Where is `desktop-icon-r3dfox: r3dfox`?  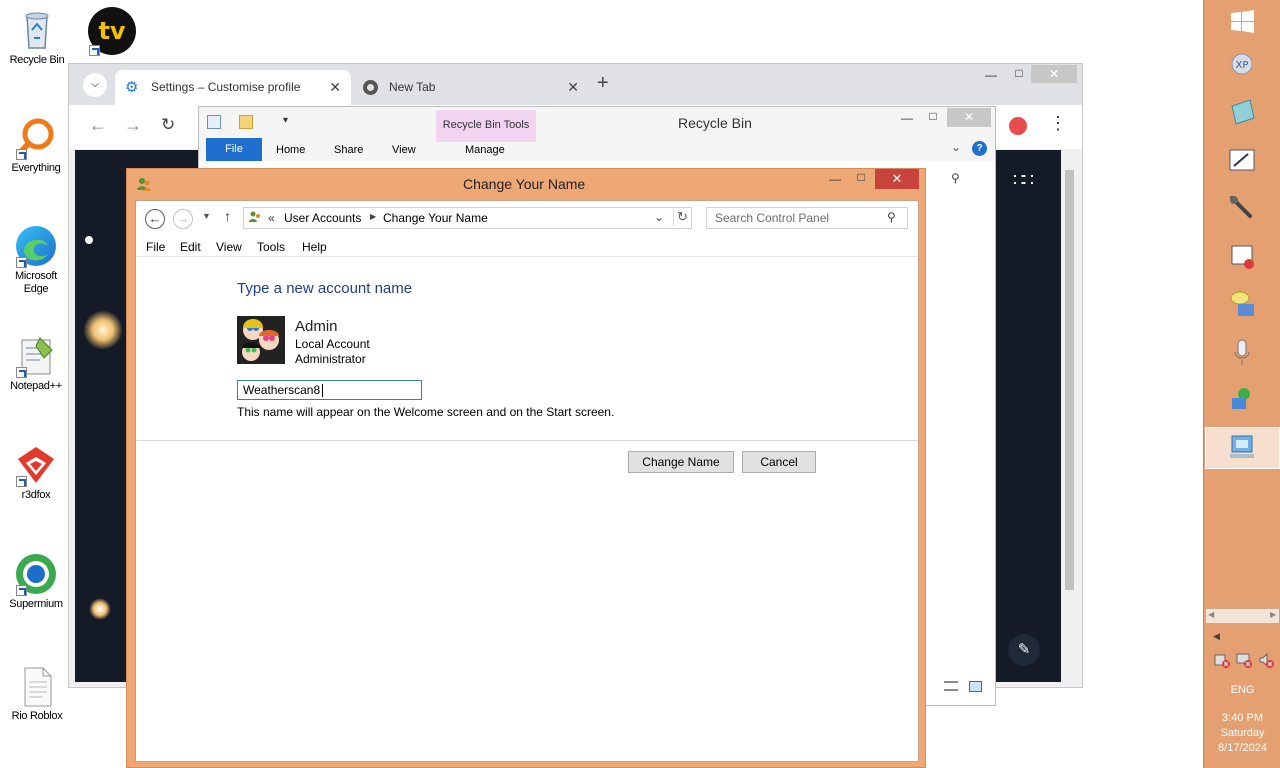
desktop-icon-r3dfox: r3dfox is located at coordinates (36, 472).